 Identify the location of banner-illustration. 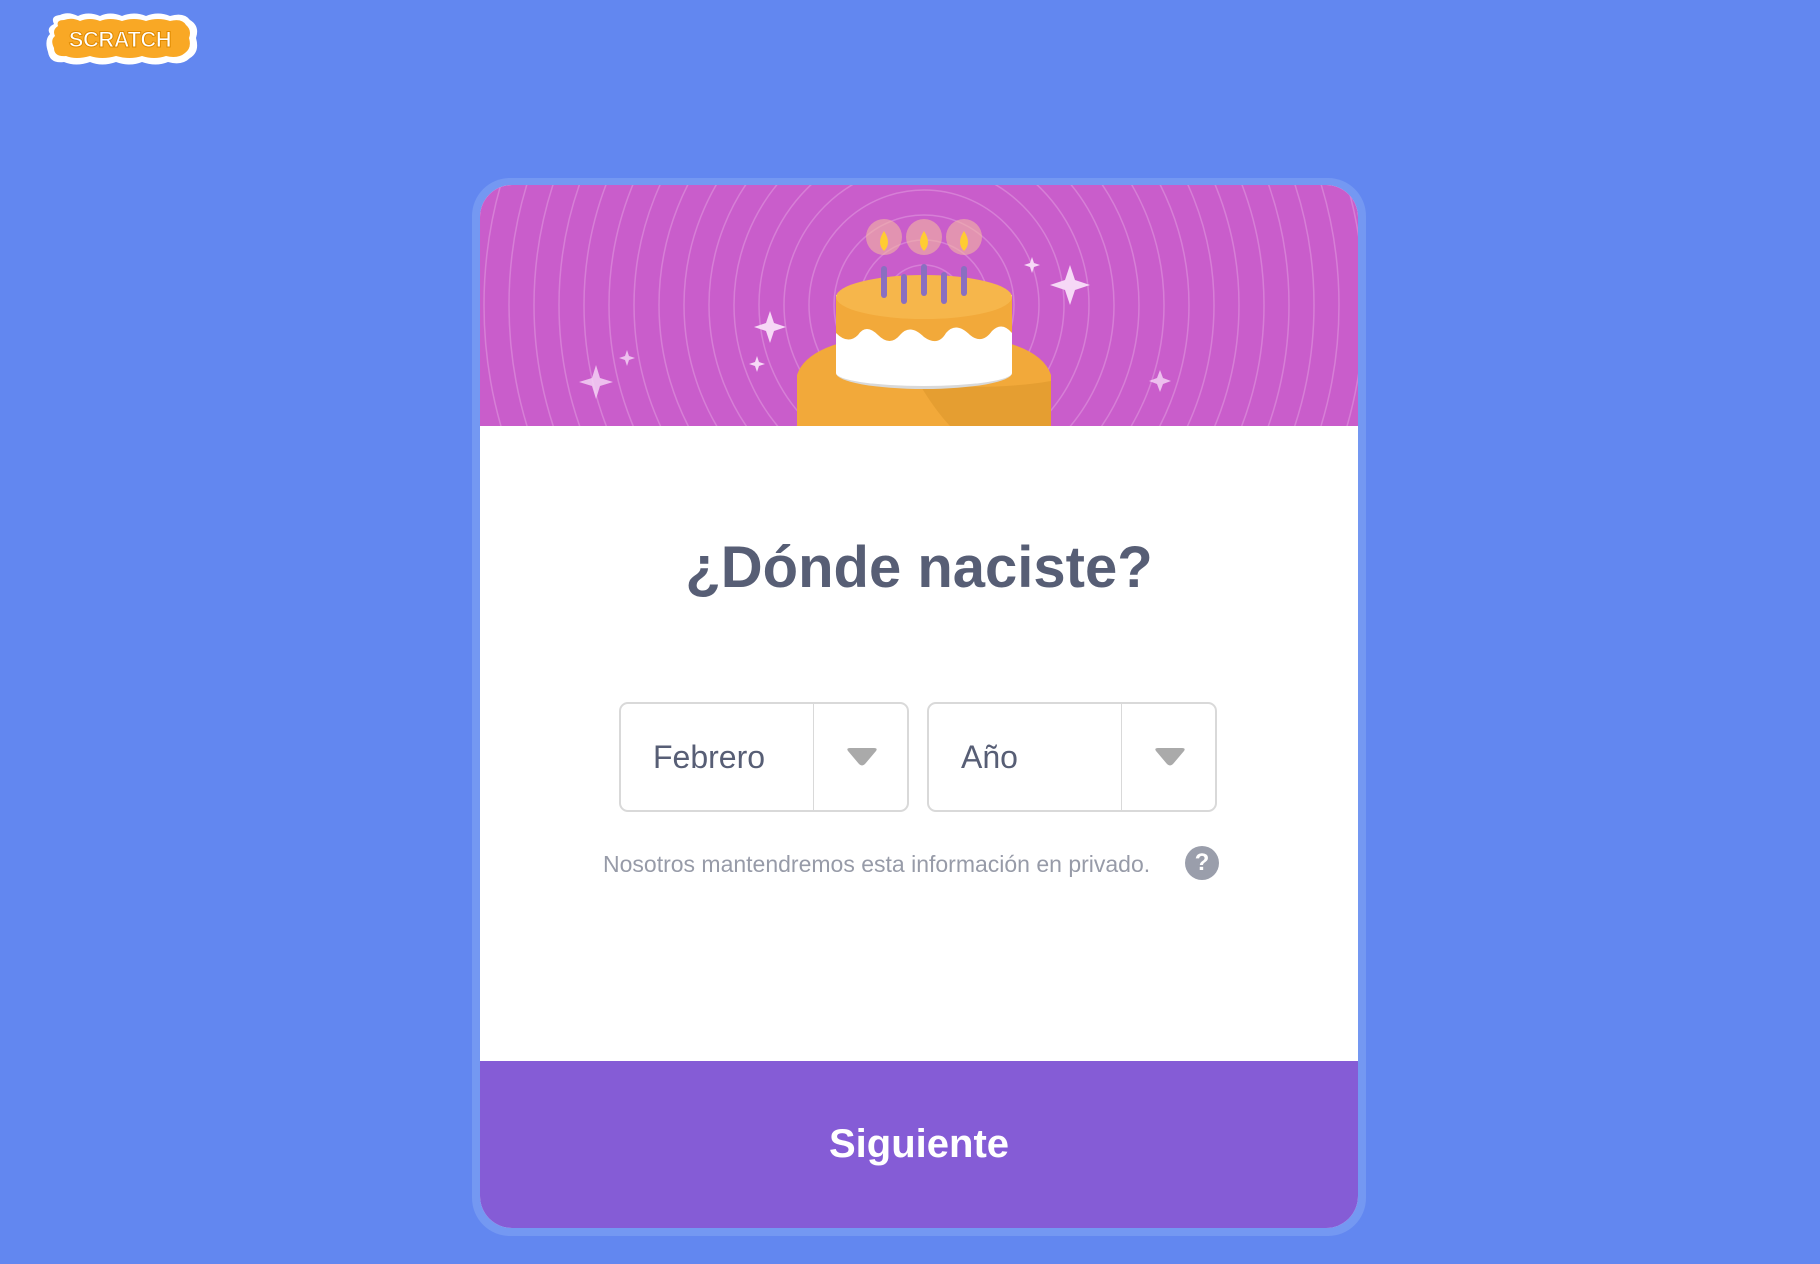
(919, 305).